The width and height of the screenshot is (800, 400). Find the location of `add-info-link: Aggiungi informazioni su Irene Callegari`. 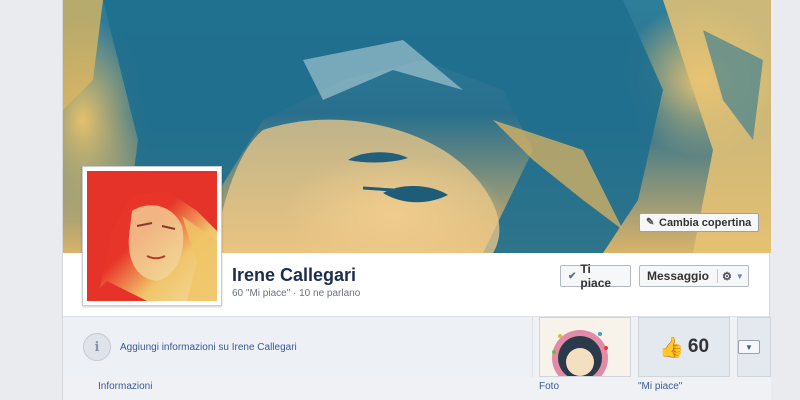

add-info-link: Aggiungi informazioni su Irene Callegari is located at coordinates (208, 347).